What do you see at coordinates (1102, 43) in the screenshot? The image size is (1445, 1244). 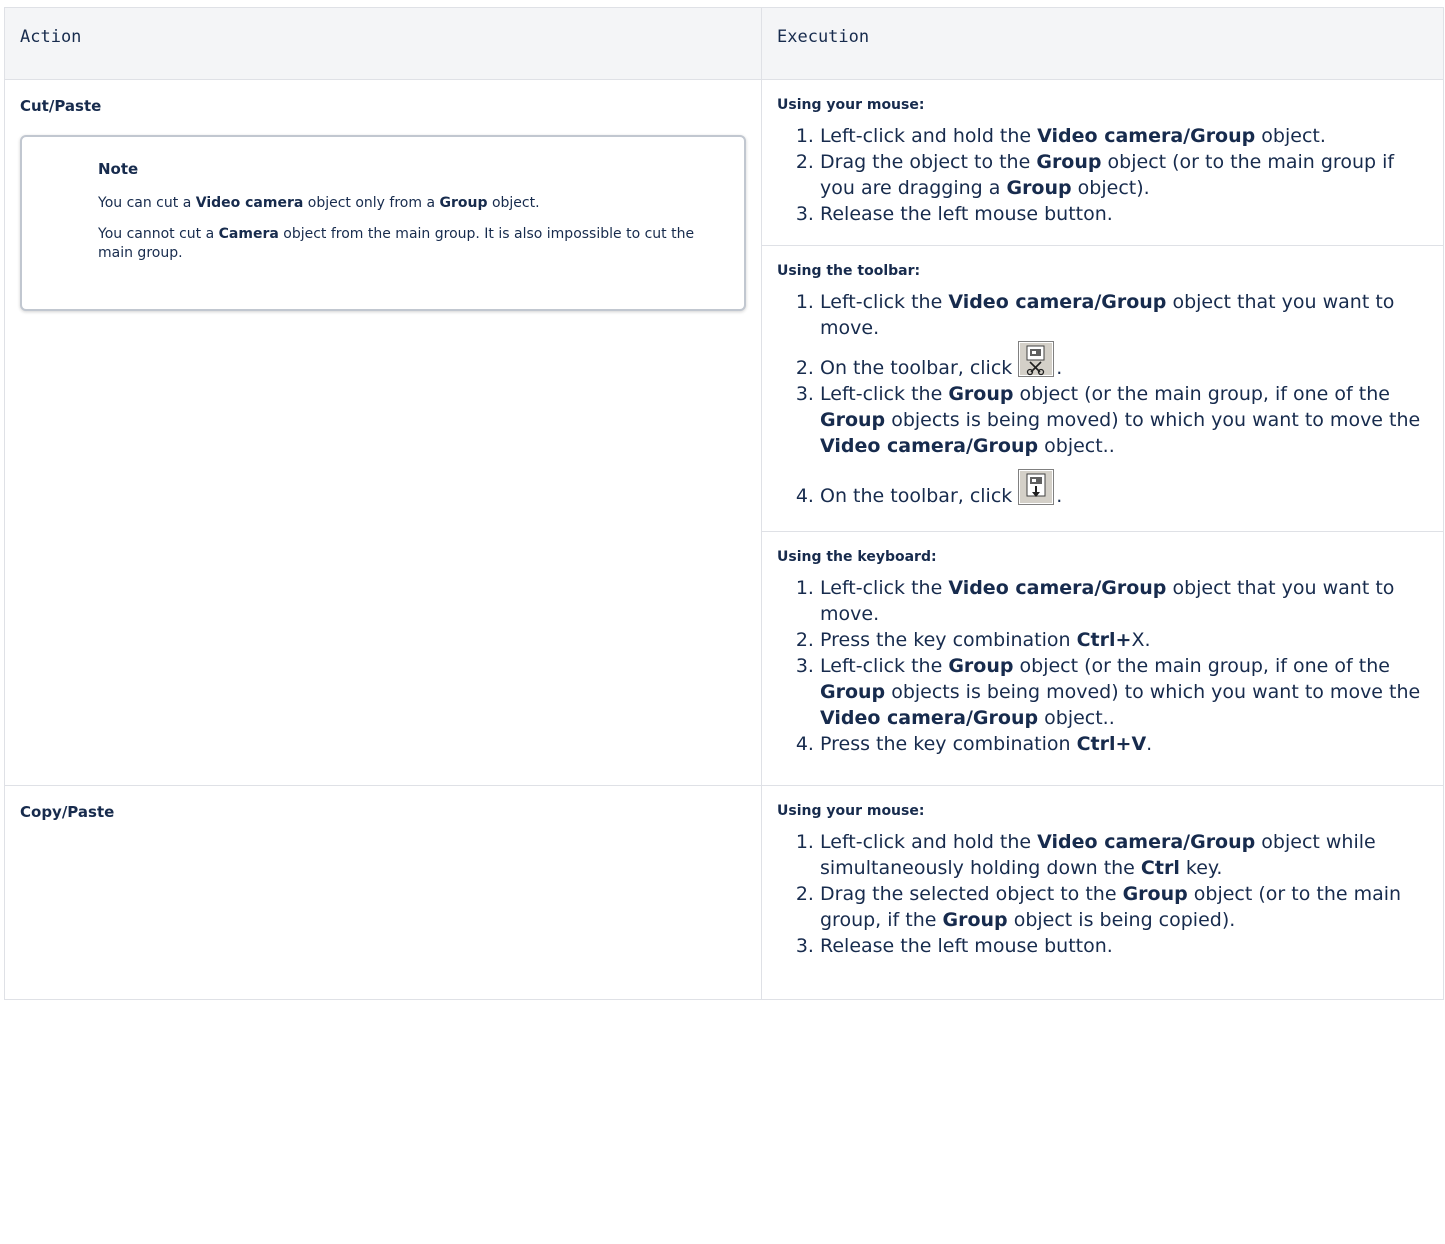 I see `header-execution: Execution` at bounding box center [1102, 43].